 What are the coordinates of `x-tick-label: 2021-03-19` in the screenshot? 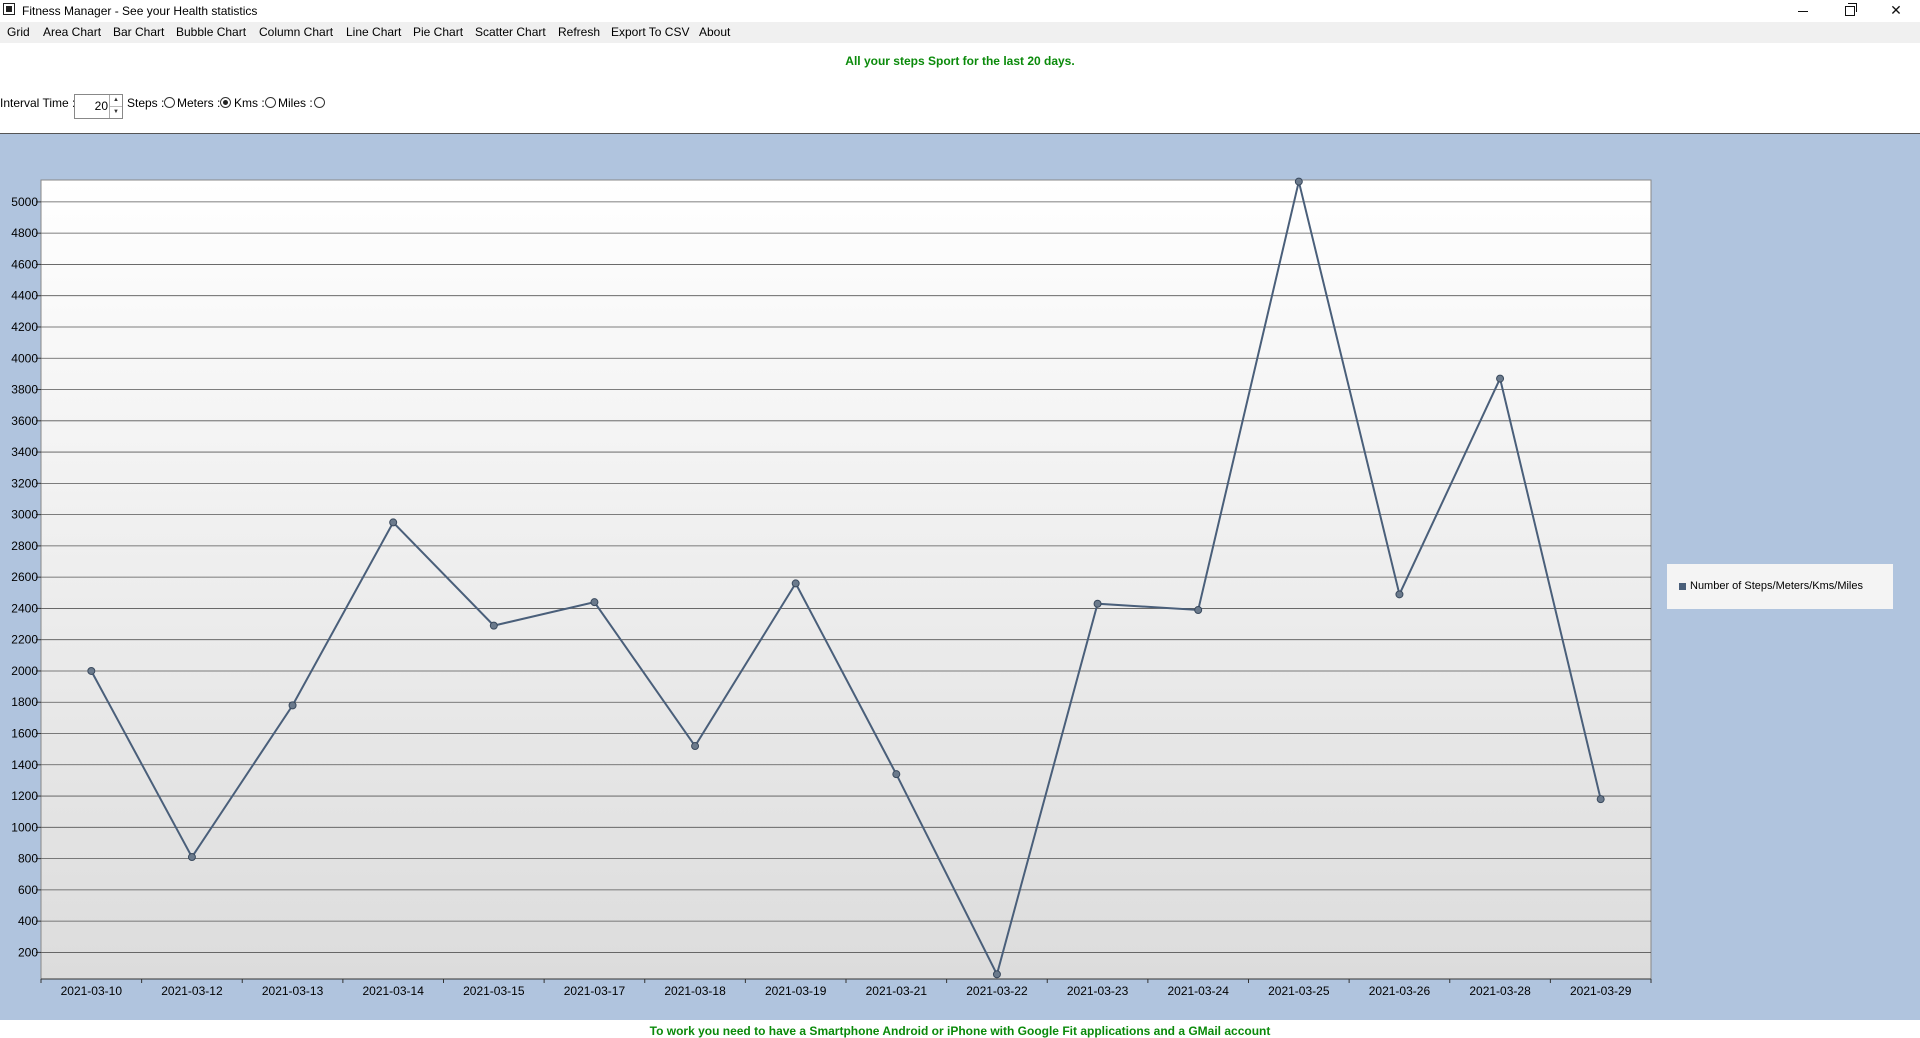 It's located at (796, 991).